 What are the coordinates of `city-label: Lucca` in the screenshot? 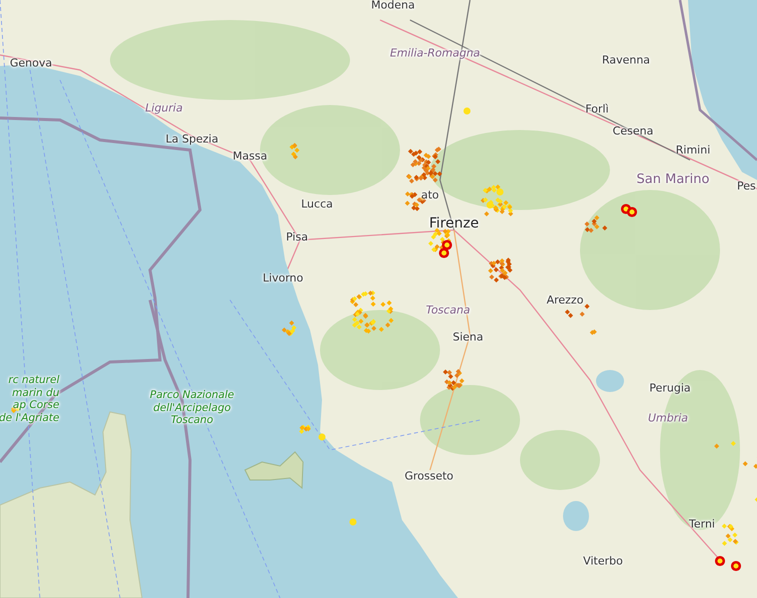 It's located at (317, 204).